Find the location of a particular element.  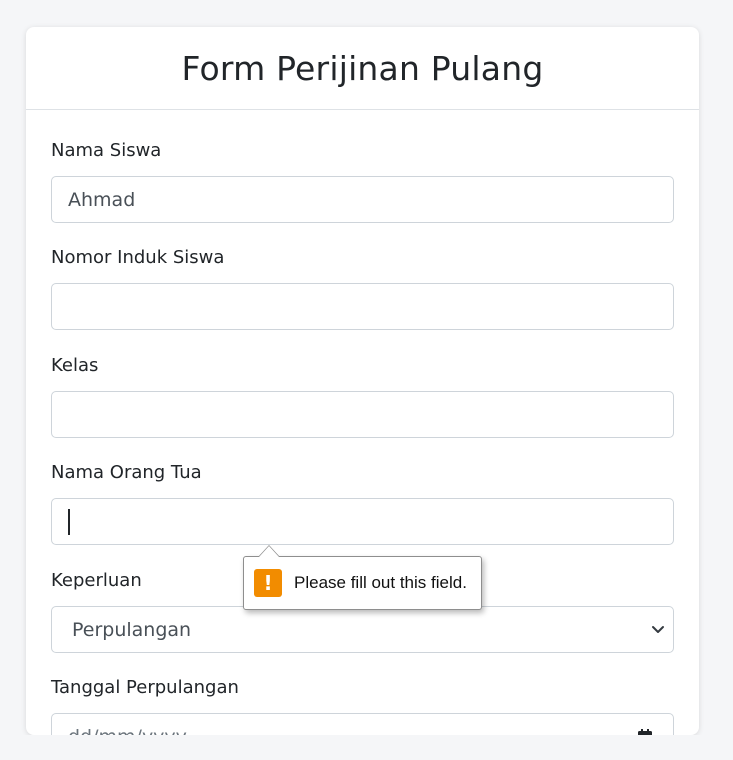

validation-message: Please fill out this field. is located at coordinates (380, 582).